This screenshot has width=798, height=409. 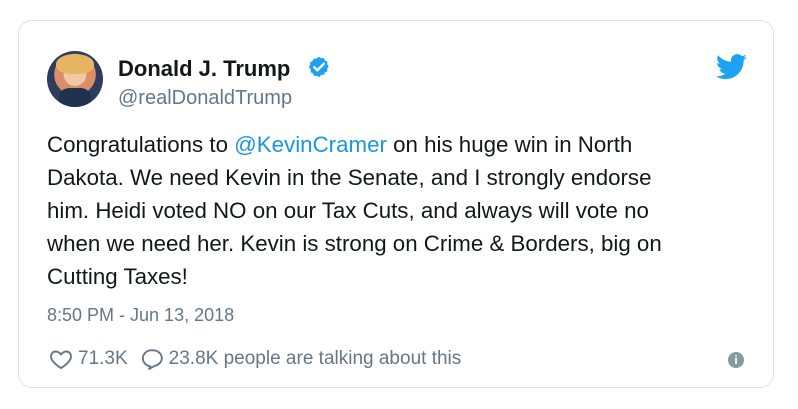 I want to click on twitter-bird-icon, so click(x=731, y=66).